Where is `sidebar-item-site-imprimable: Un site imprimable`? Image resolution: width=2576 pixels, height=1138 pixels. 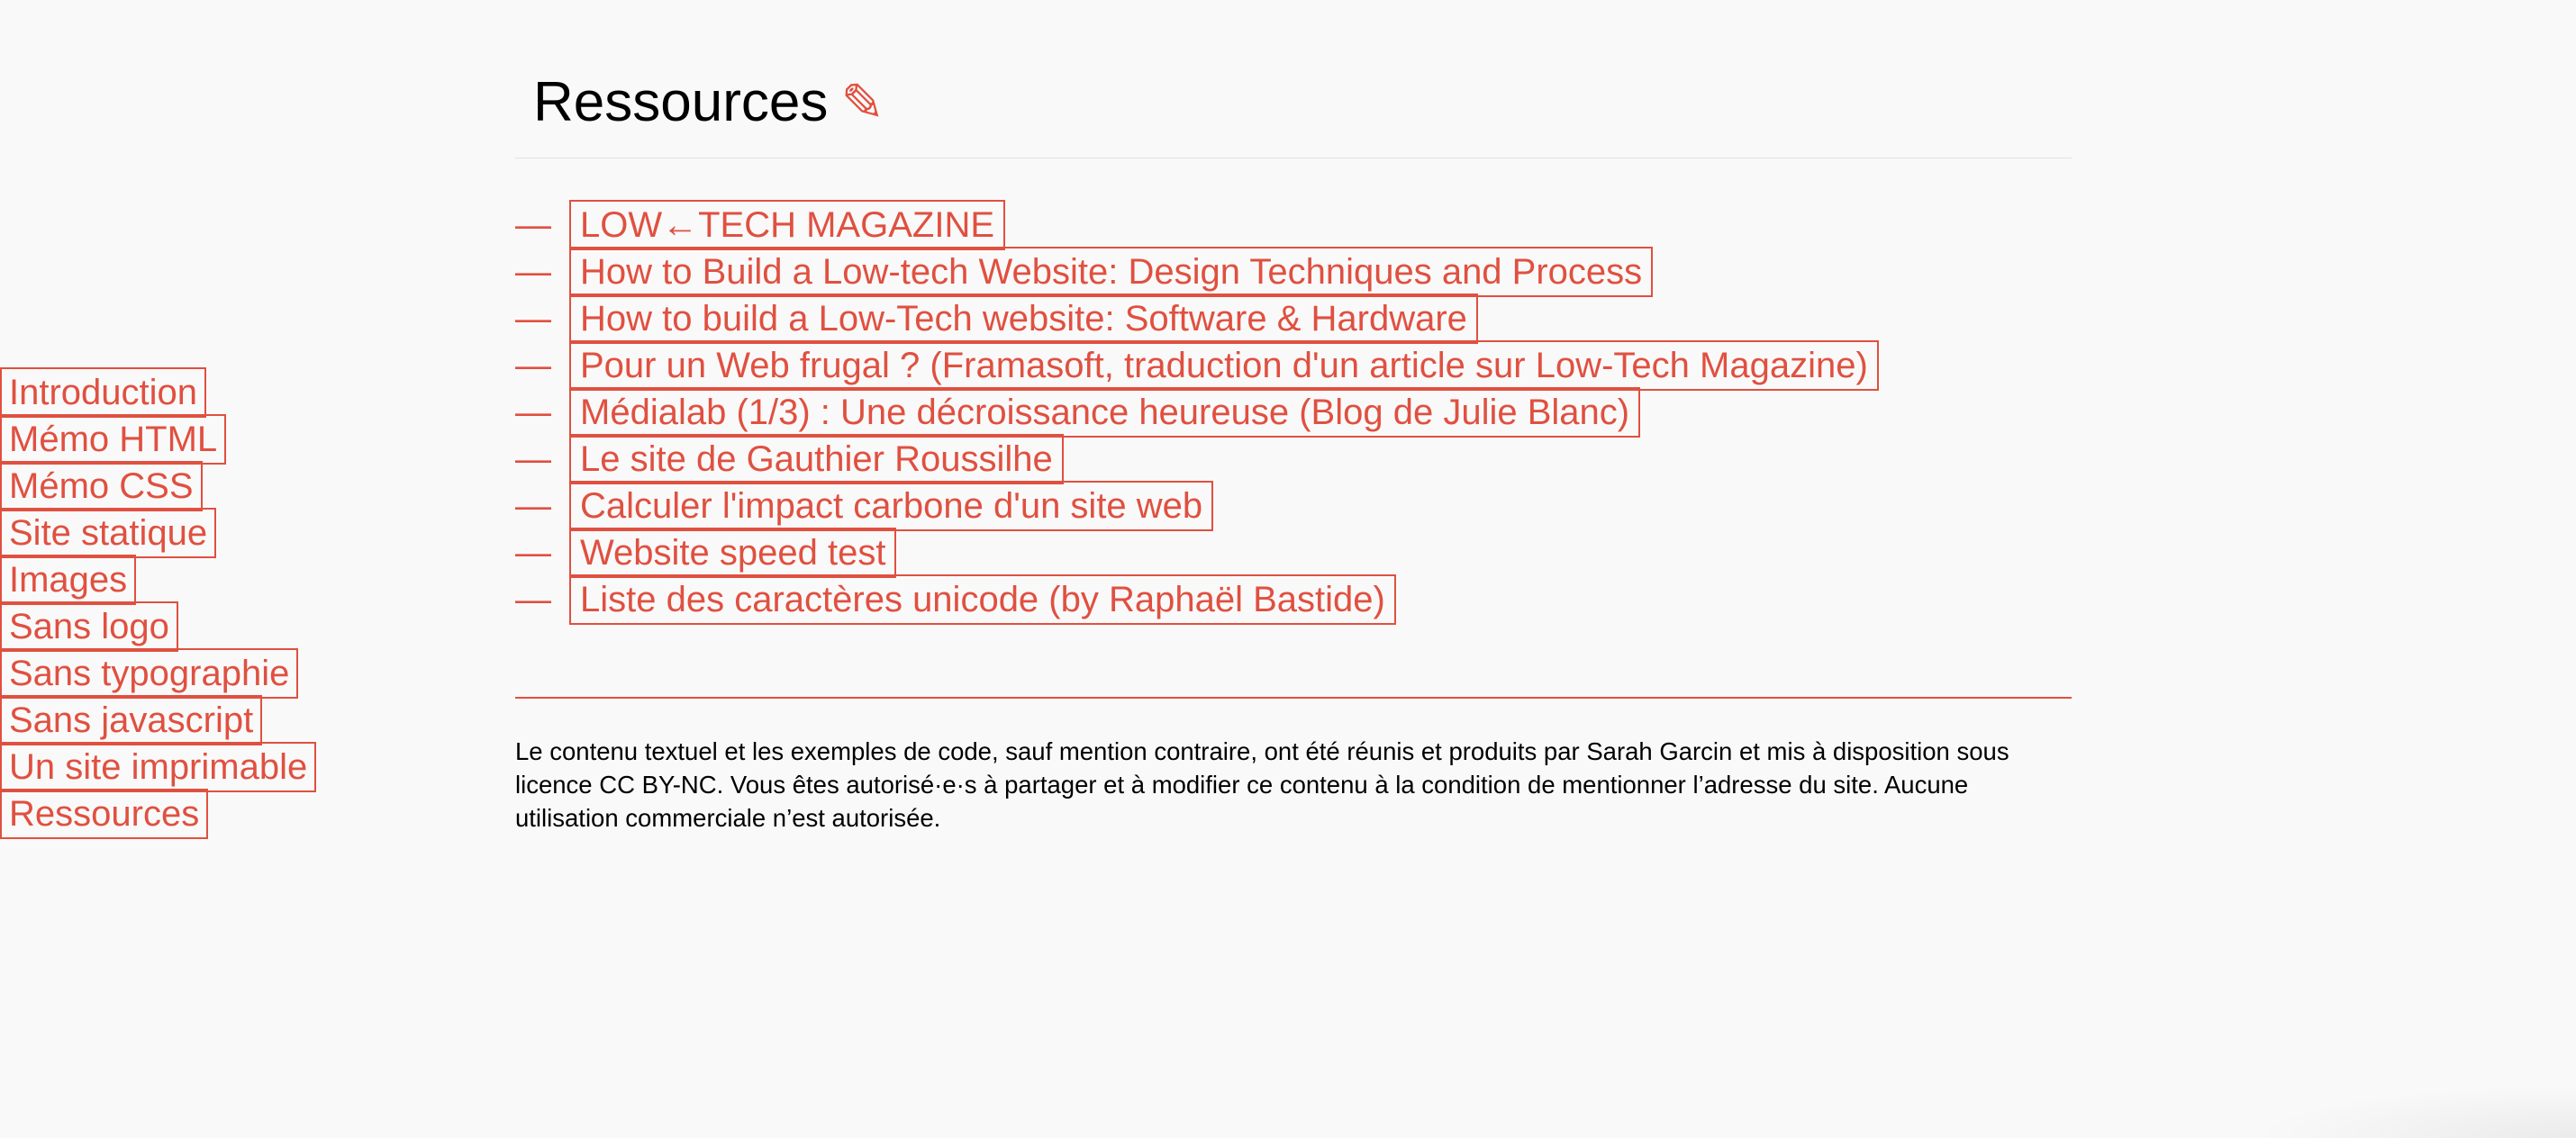 sidebar-item-site-imprimable: Un site imprimable is located at coordinates (162, 767).